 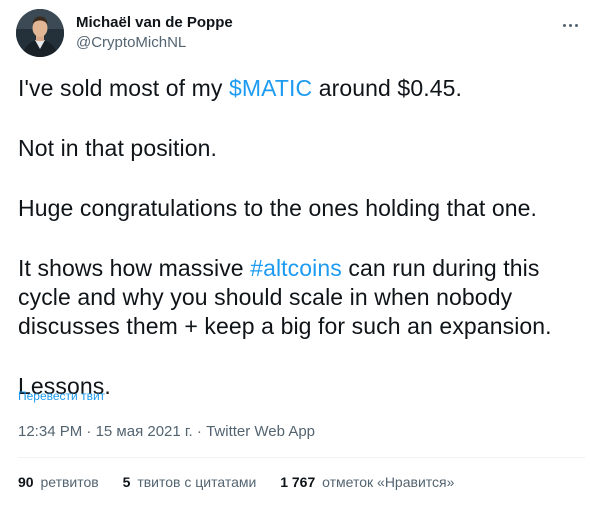 What do you see at coordinates (154, 23) in the screenshot?
I see `author-display-name: Michaël van de Poppe` at bounding box center [154, 23].